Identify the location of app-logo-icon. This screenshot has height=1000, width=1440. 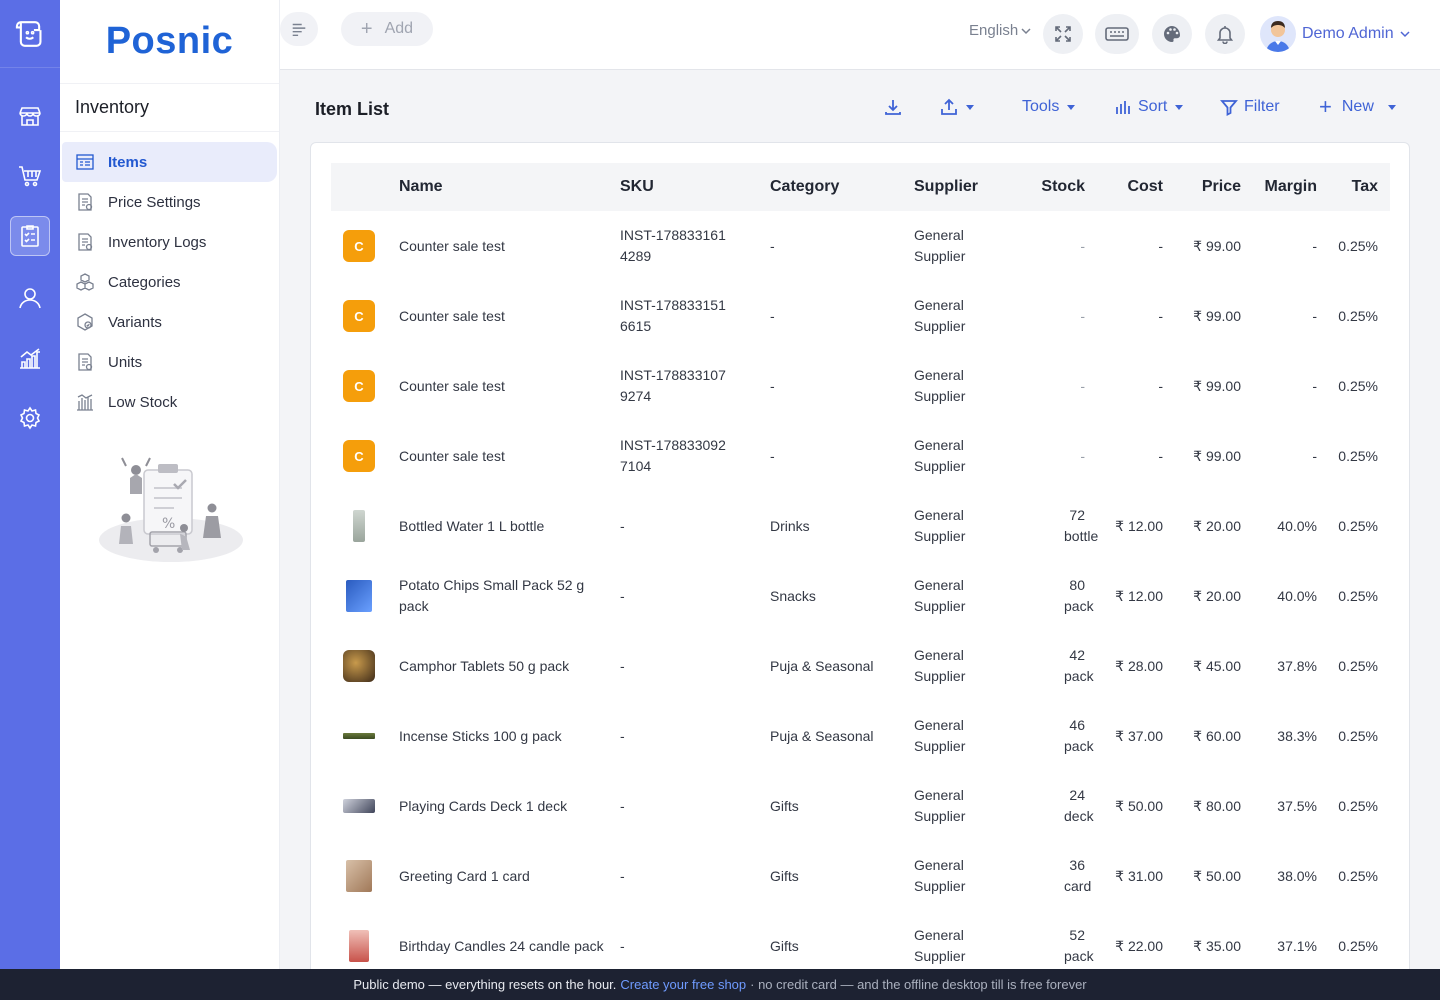
(30, 34).